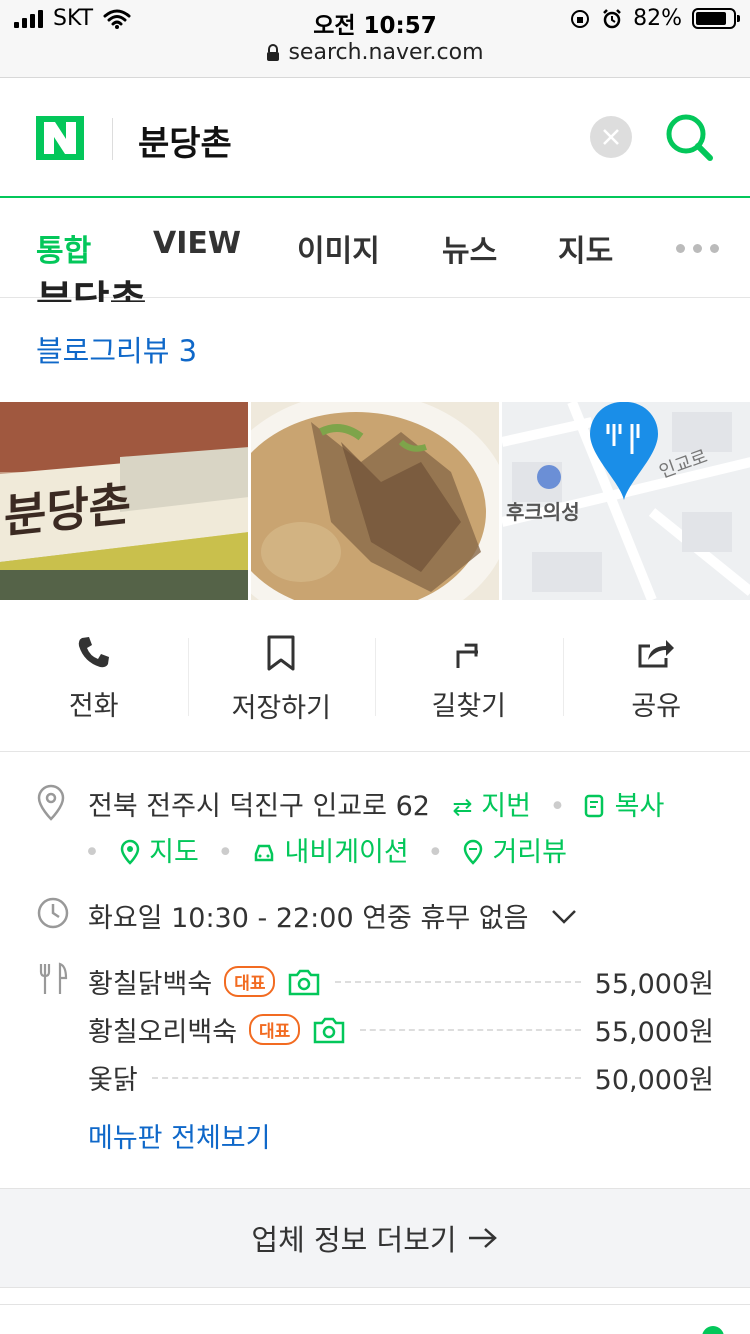 The width and height of the screenshot is (750, 1334). Describe the element at coordinates (259, 806) in the screenshot. I see `address-text: 전북 전주시 덕진구 인교로 62` at that location.